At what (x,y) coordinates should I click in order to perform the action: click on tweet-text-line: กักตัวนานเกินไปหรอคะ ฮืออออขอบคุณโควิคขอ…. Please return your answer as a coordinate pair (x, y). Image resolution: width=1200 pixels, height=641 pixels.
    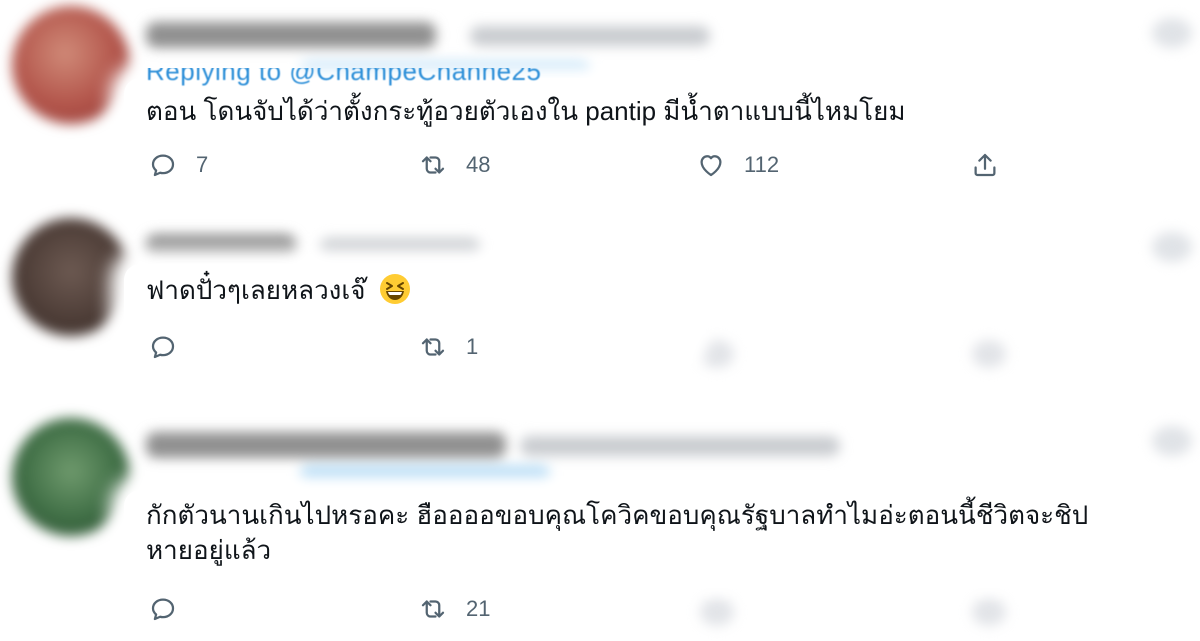
    Looking at the image, I should click on (617, 515).